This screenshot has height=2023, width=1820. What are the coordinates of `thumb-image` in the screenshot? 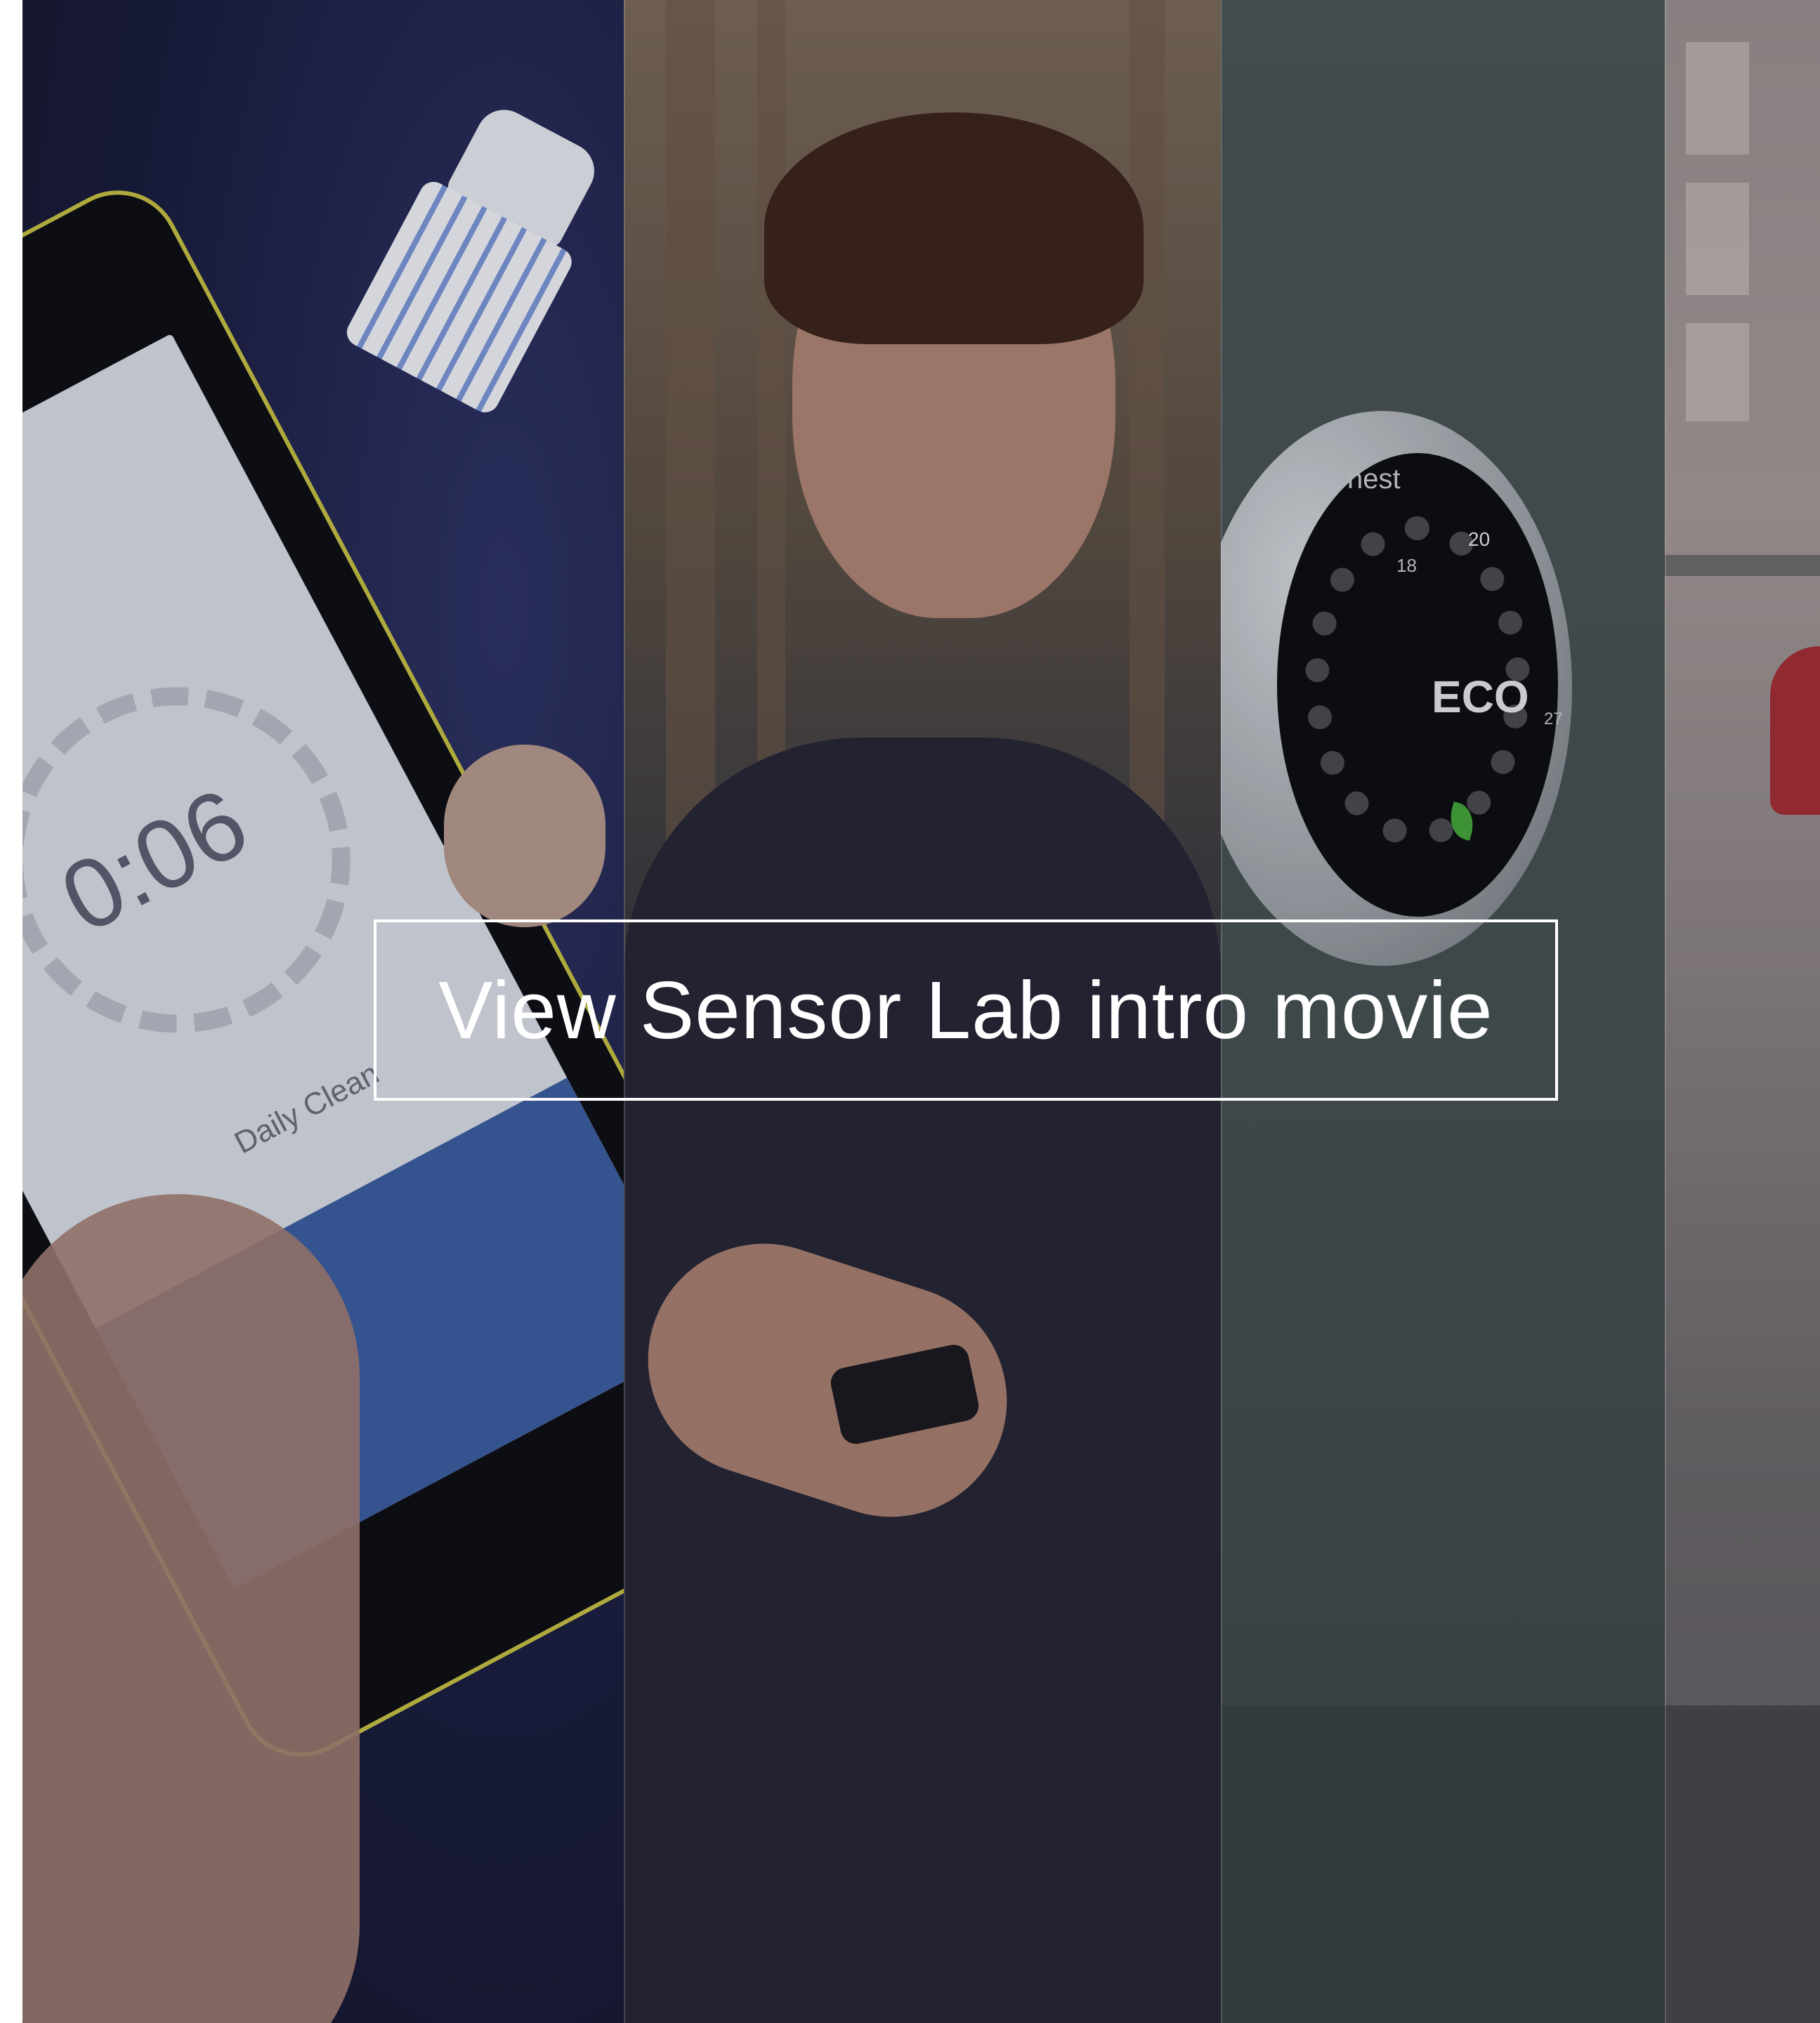 It's located at (524, 836).